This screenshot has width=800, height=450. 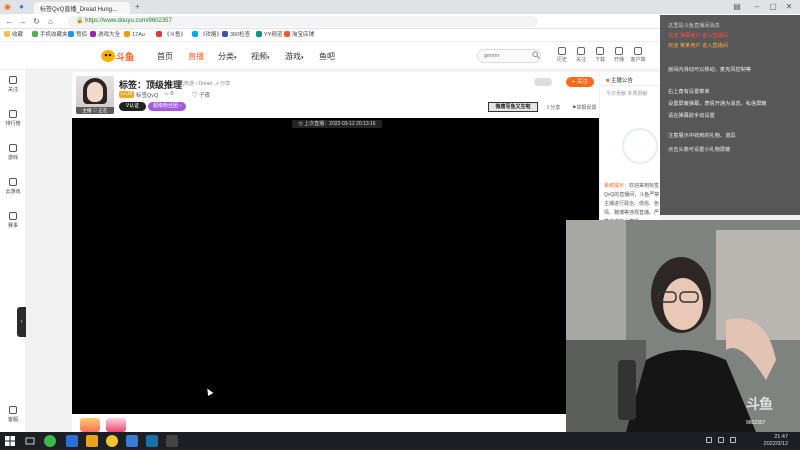 I want to click on notif-line: 点击头像可设置小礼物屏蔽, so click(x=699, y=150).